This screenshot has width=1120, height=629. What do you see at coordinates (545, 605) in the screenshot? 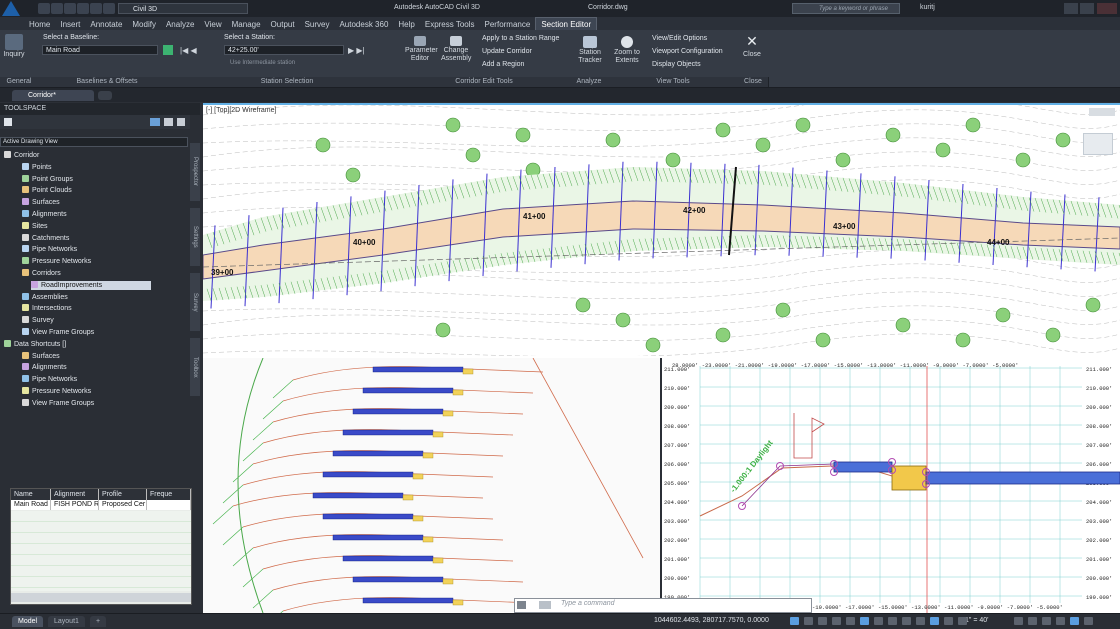
I see `command-prompt-icon` at bounding box center [545, 605].